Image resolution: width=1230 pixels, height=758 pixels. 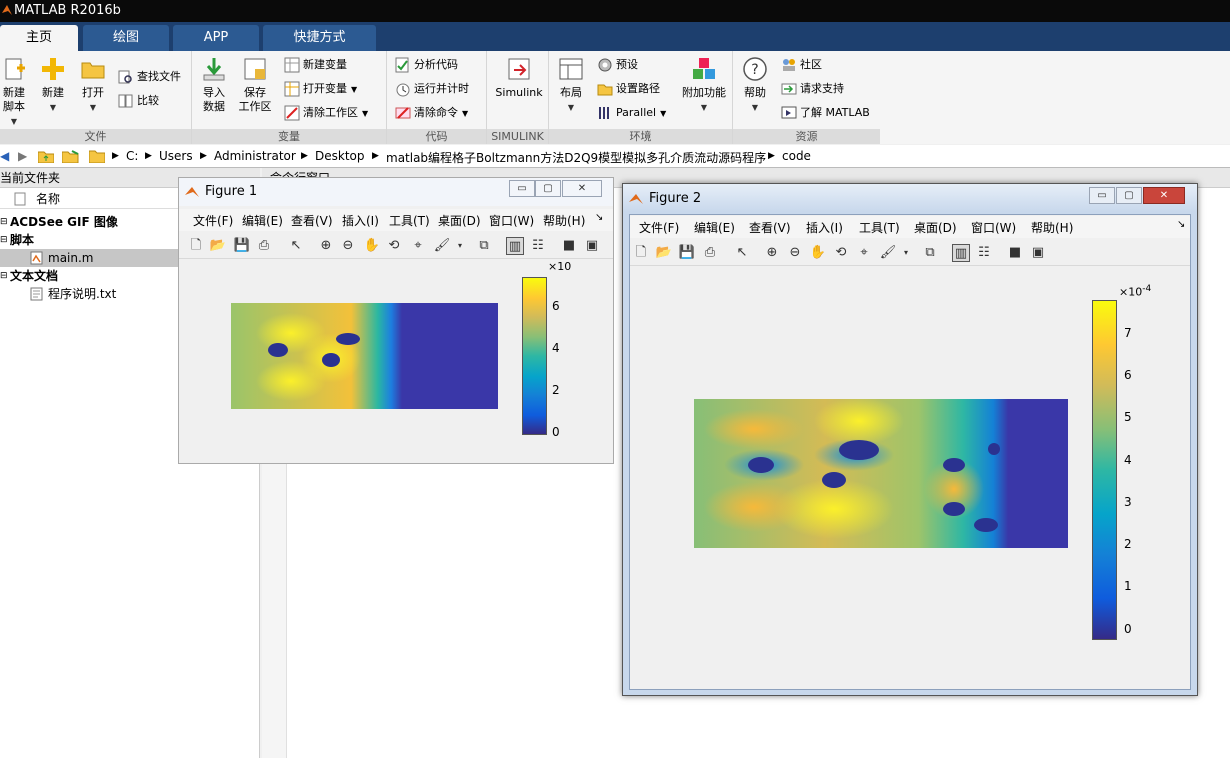 What do you see at coordinates (319, 38) in the screenshot?
I see `tab-shortcuts: 快捷方式` at bounding box center [319, 38].